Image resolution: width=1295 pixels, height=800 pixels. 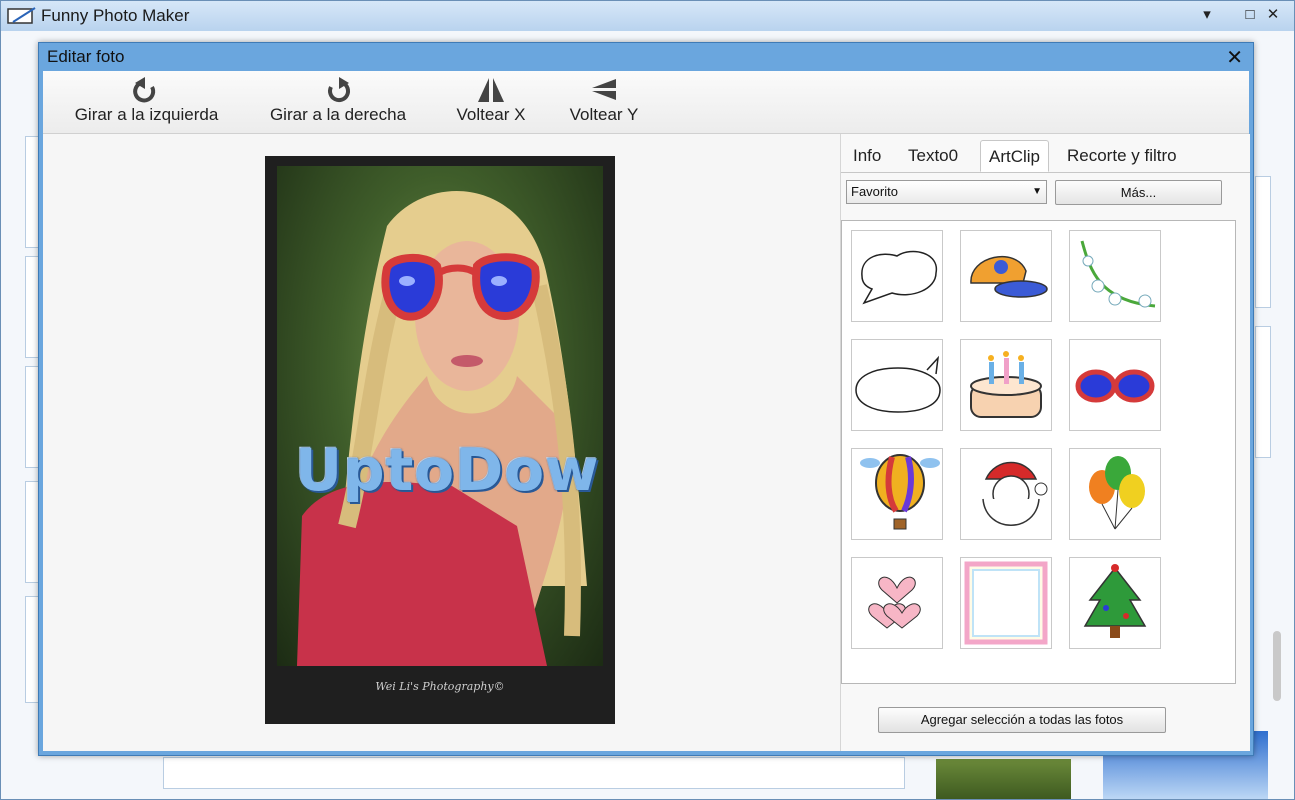 What do you see at coordinates (1277, 666) in the screenshot?
I see `background-scrollbar` at bounding box center [1277, 666].